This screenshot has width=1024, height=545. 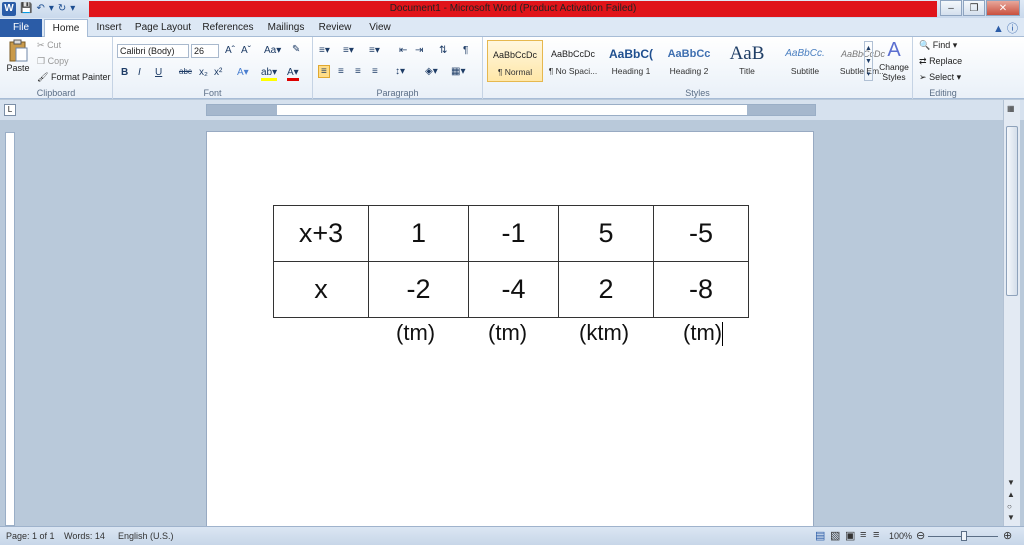 I want to click on subscript-icon: x₂, so click(x=203, y=72).